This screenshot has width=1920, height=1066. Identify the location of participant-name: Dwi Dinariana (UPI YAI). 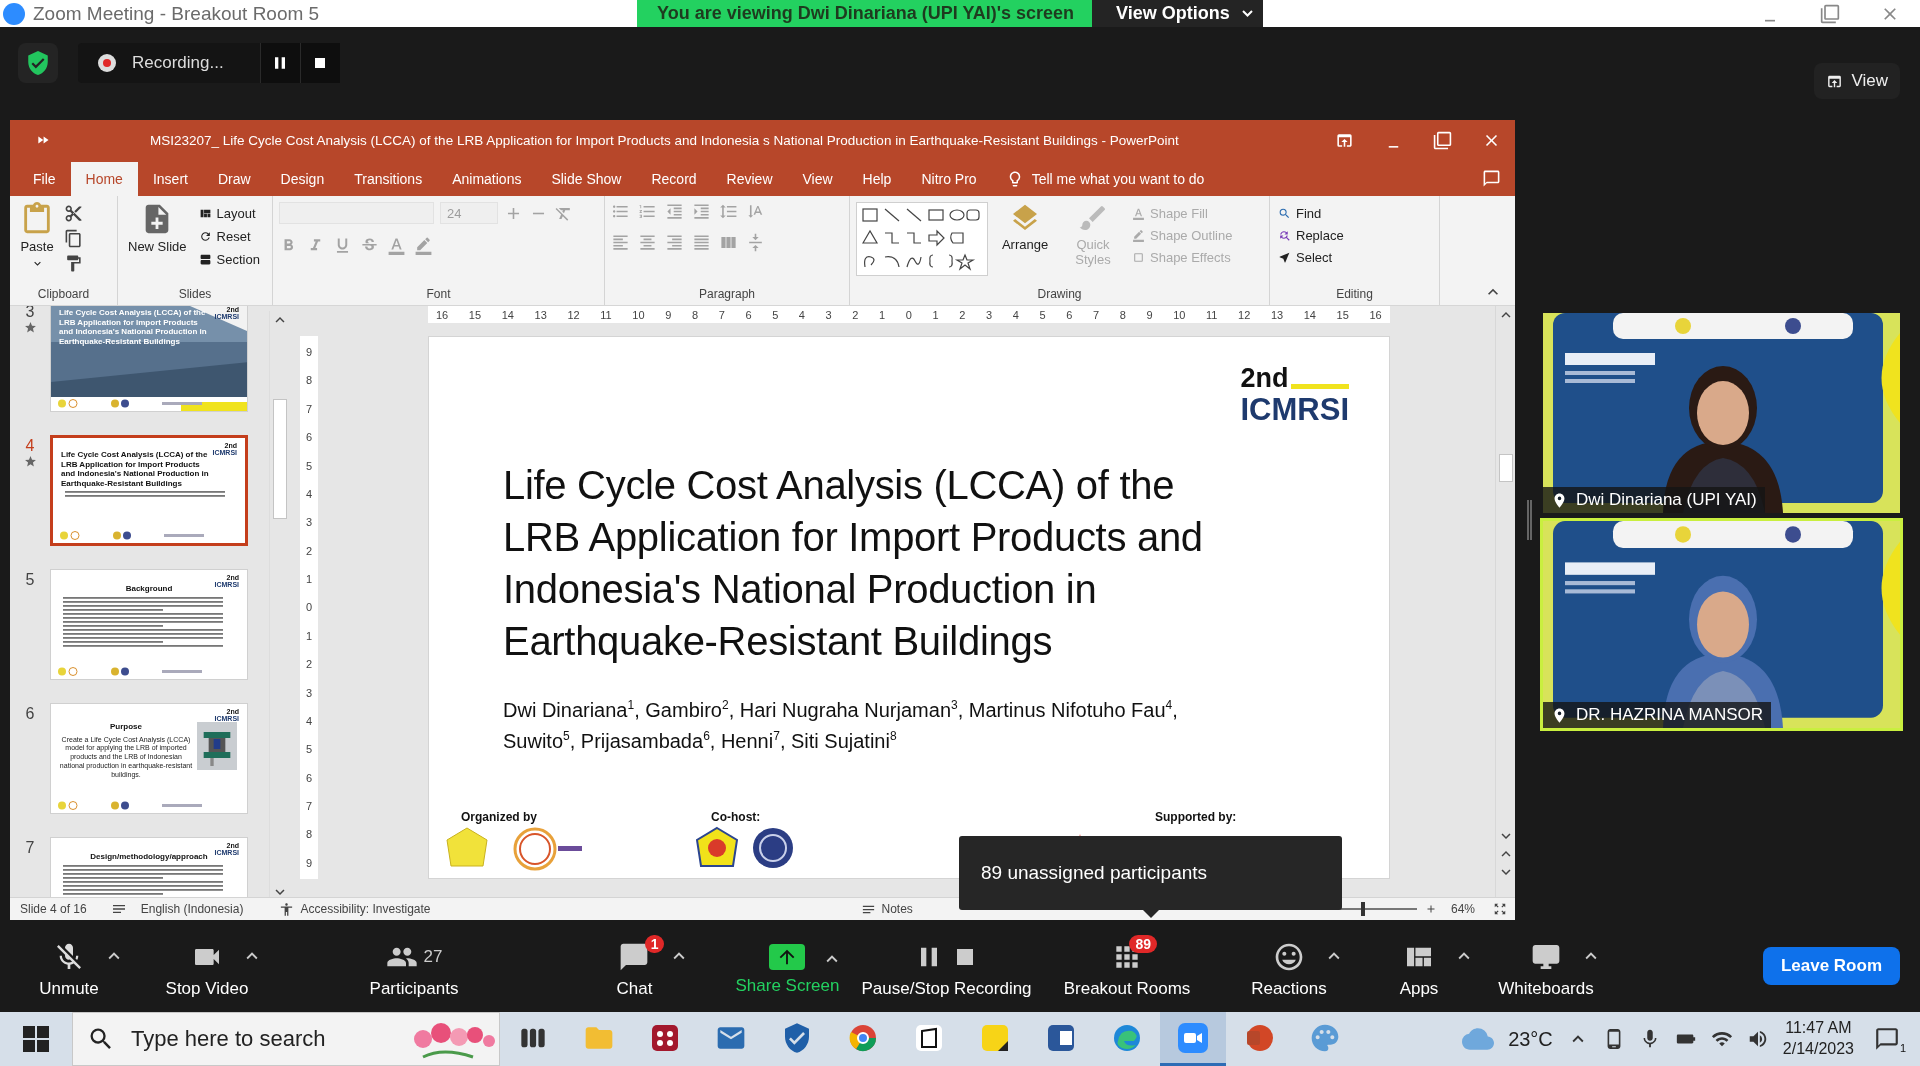
(1654, 500).